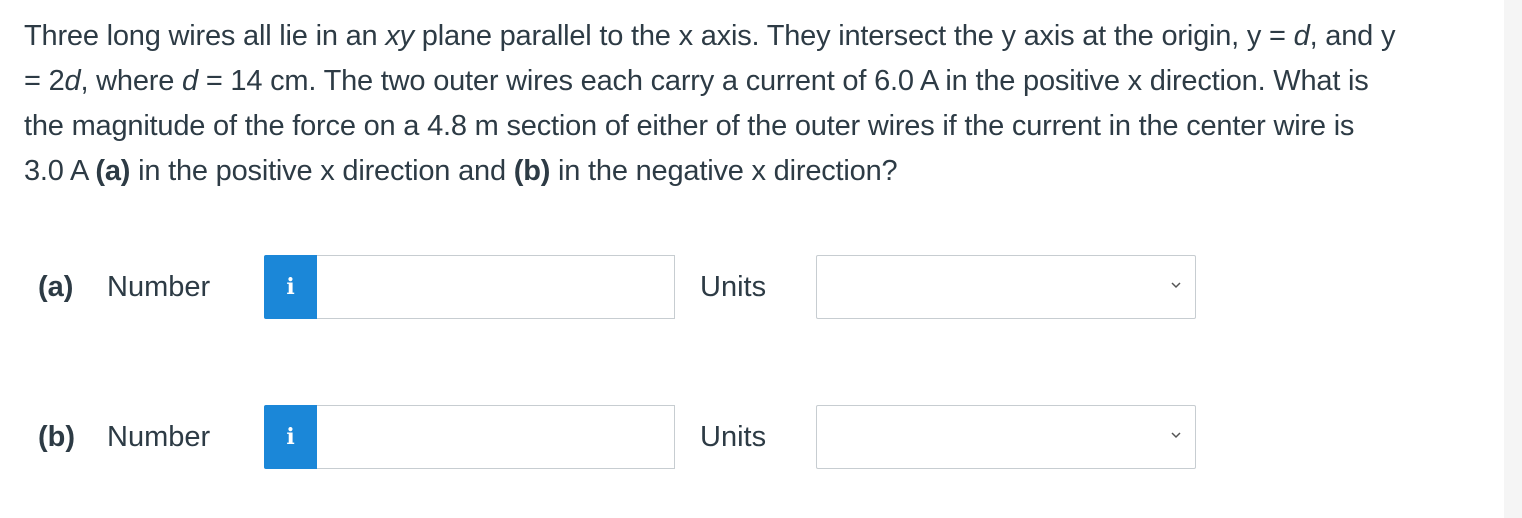 This screenshot has height=518, width=1522. I want to click on page-edge-divider, so click(1513, 259).